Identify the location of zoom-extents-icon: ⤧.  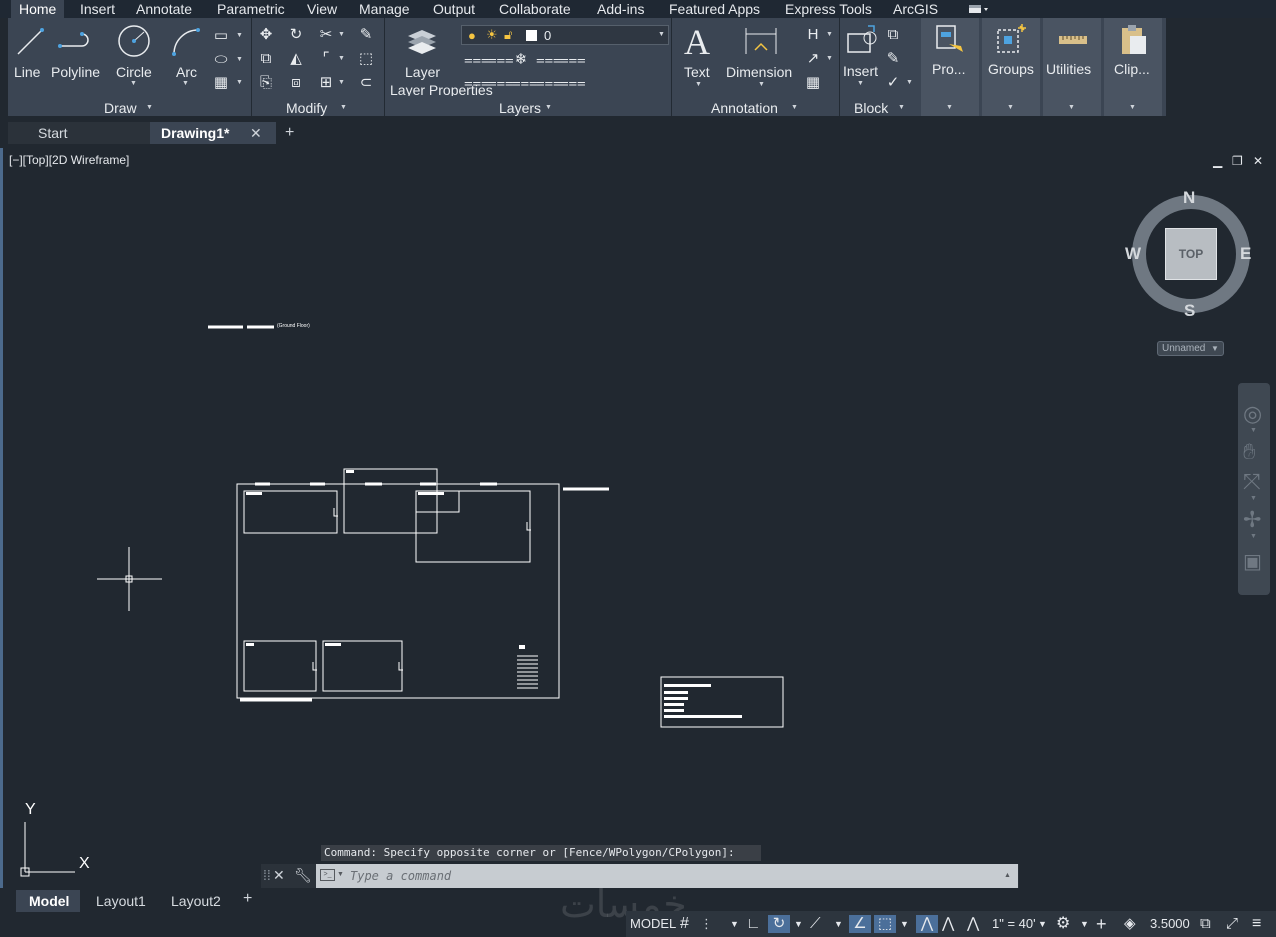
(1252, 482).